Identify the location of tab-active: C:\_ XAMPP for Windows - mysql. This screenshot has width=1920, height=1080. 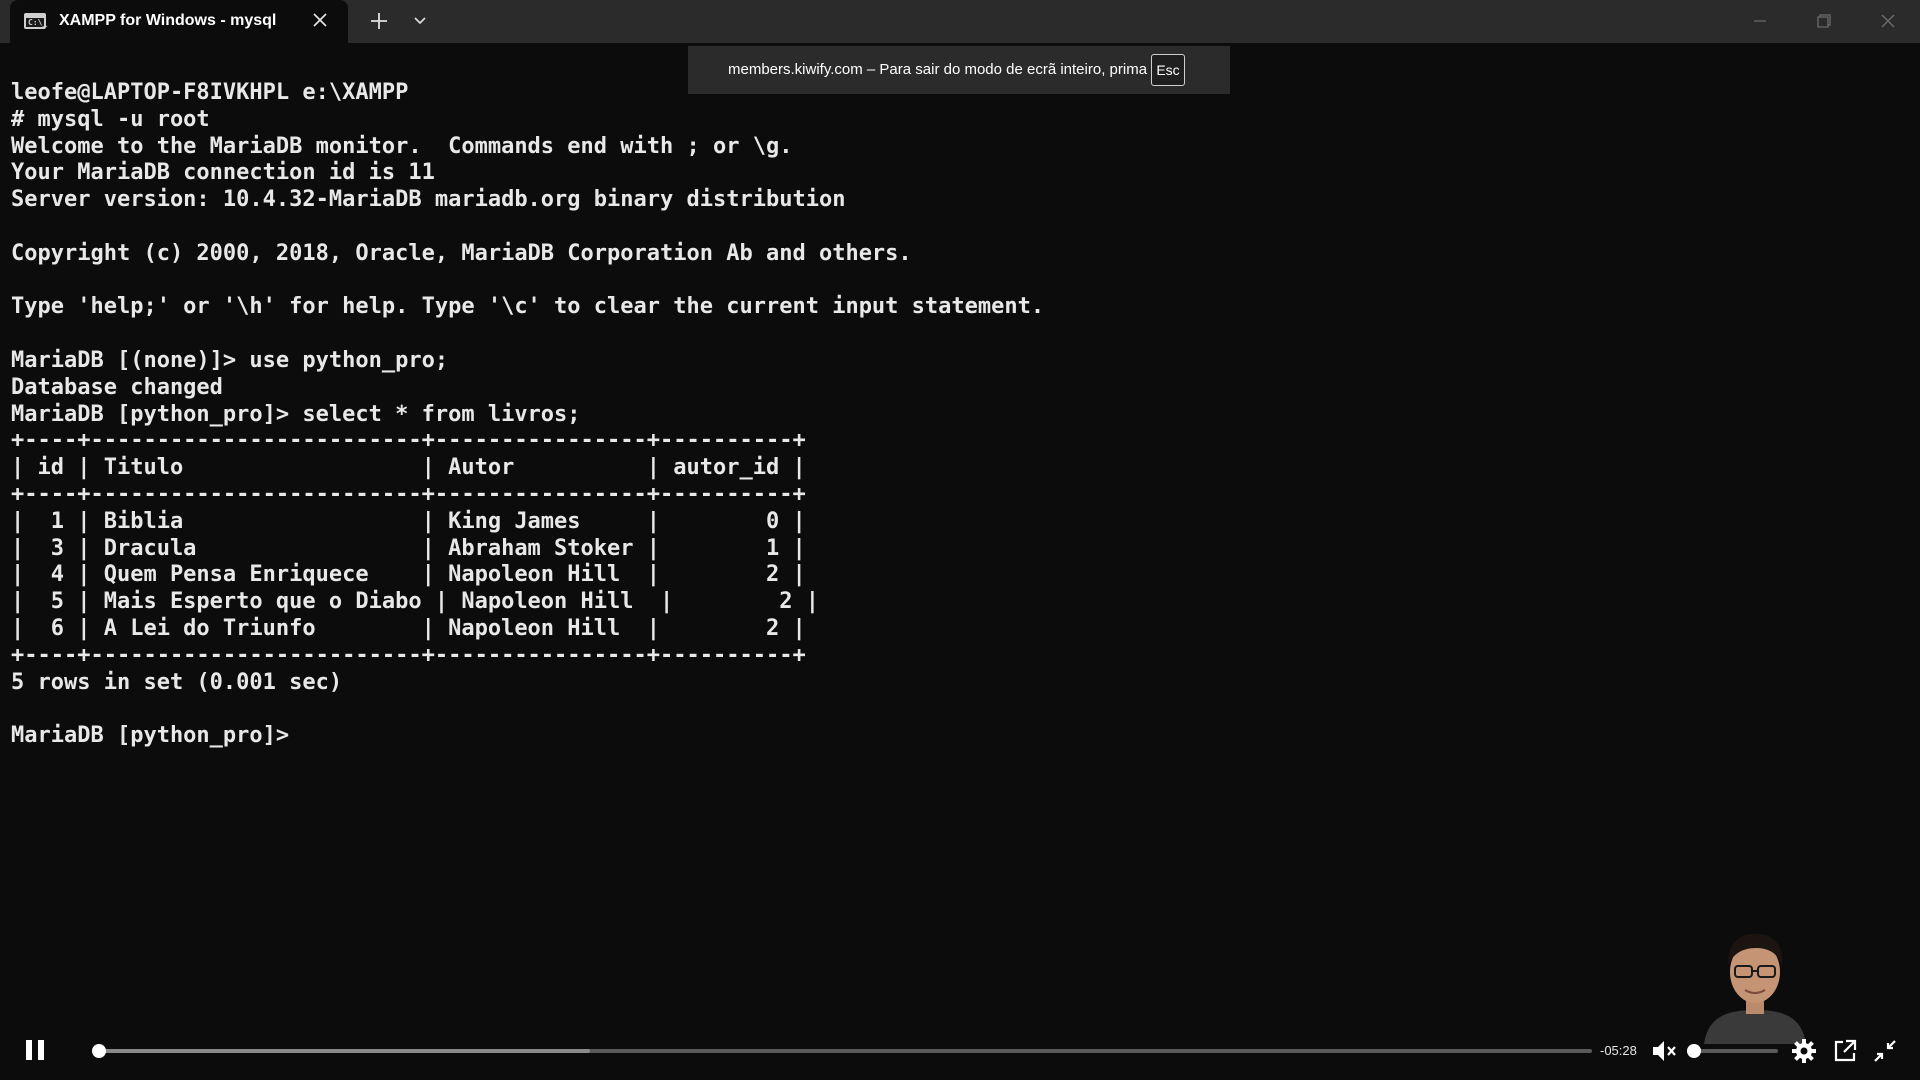
(179, 21).